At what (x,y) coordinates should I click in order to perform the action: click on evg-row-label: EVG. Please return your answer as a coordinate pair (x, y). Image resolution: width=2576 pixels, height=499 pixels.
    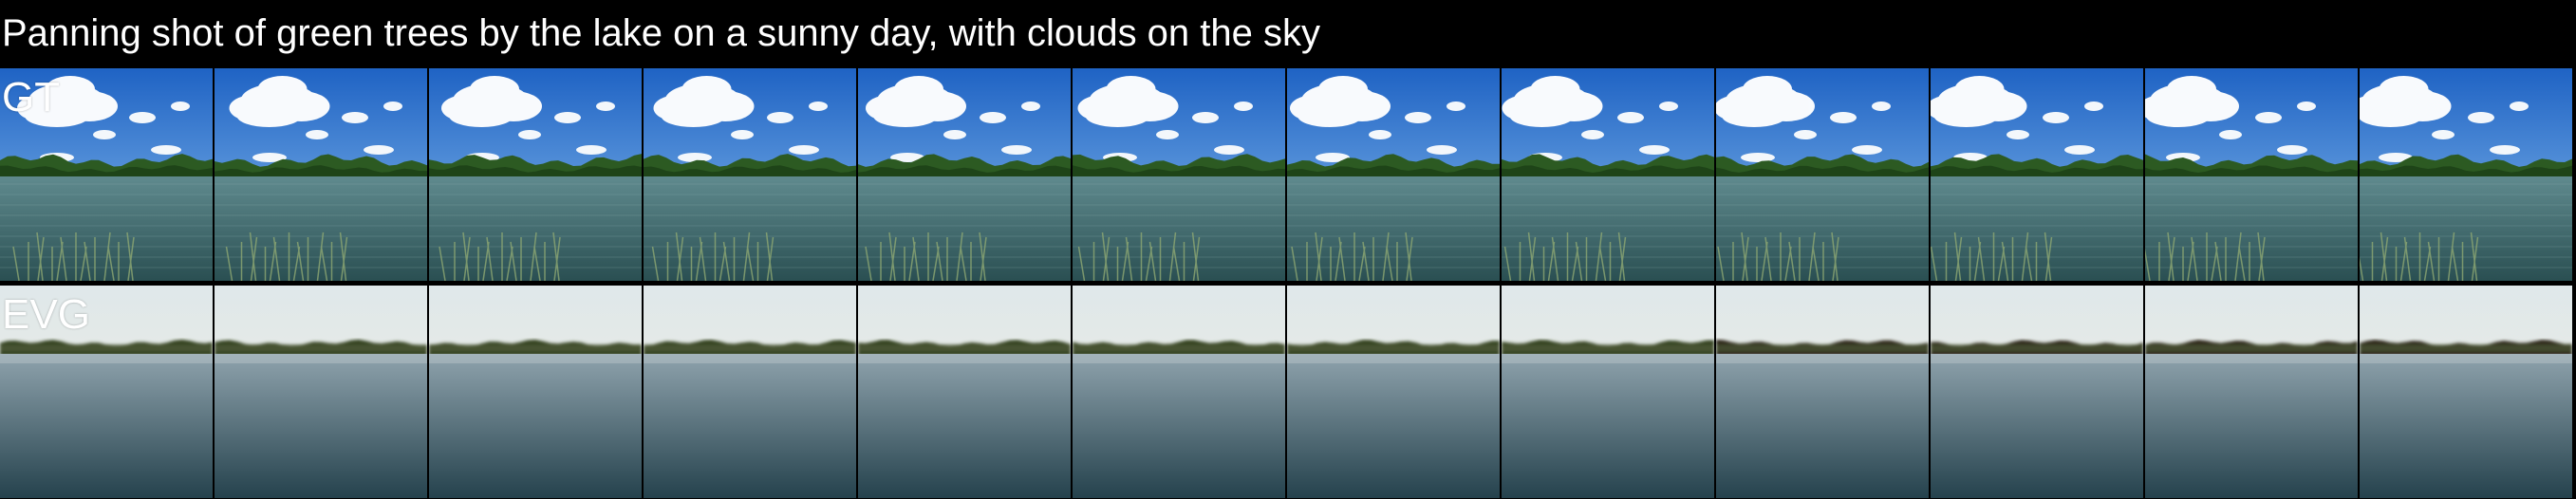
    Looking at the image, I should click on (46, 314).